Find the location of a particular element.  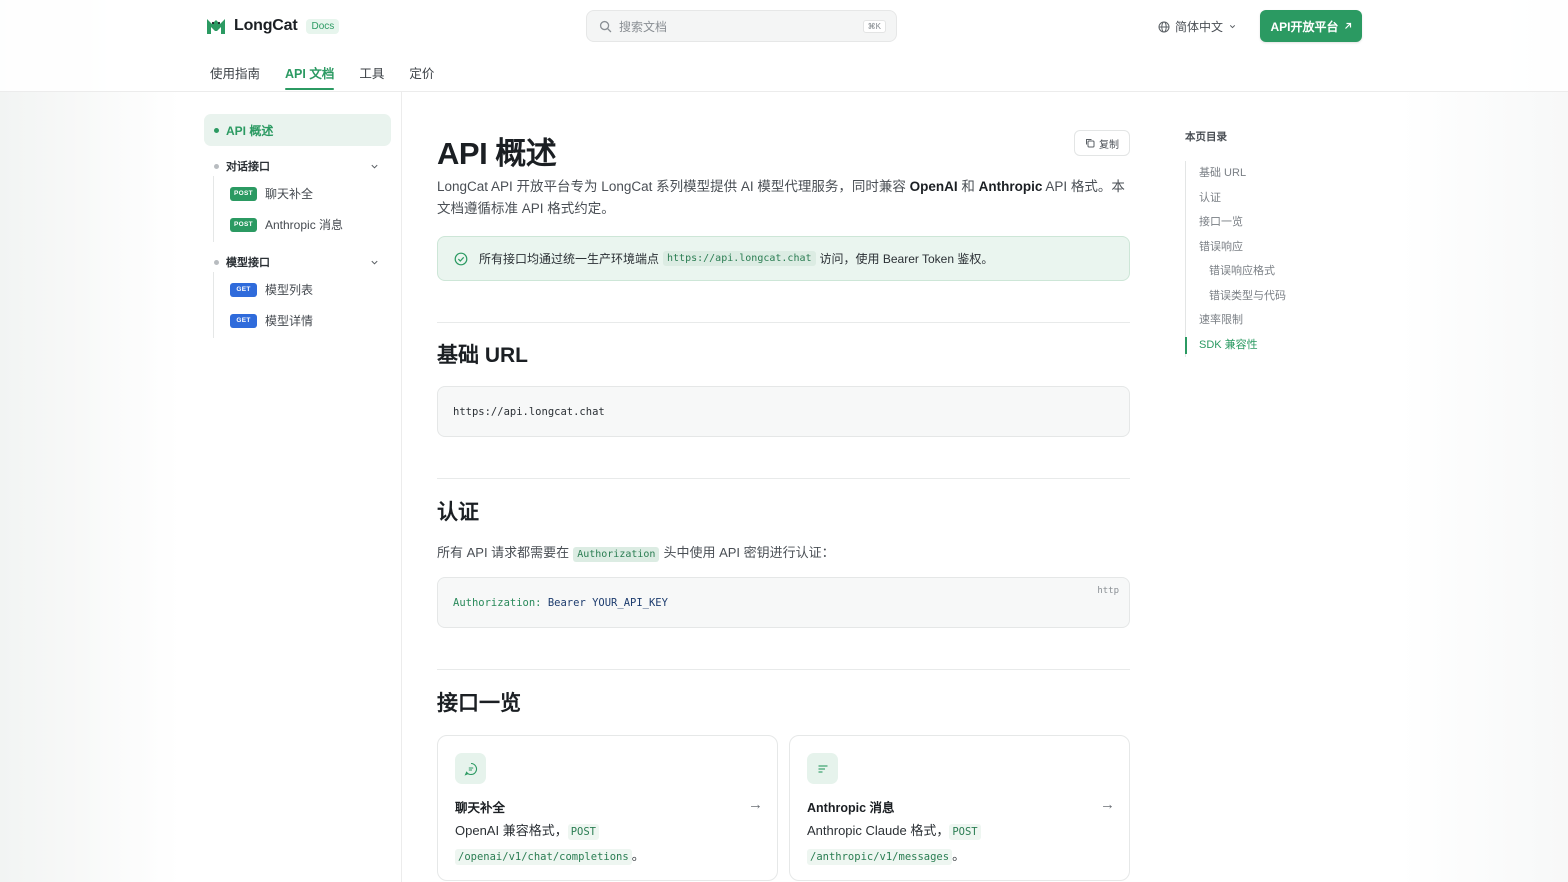

sidebar-item-label: API 概述 is located at coordinates (250, 130).